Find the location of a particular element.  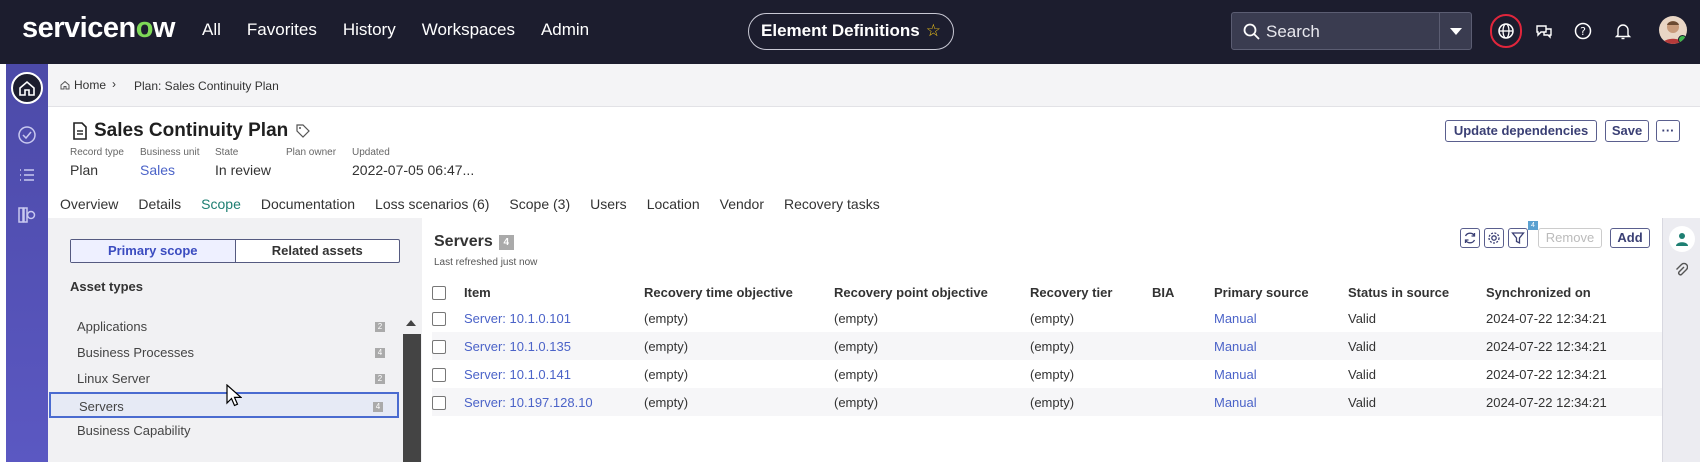

item-link: Server: 10.1.0.141 is located at coordinates (517, 374).